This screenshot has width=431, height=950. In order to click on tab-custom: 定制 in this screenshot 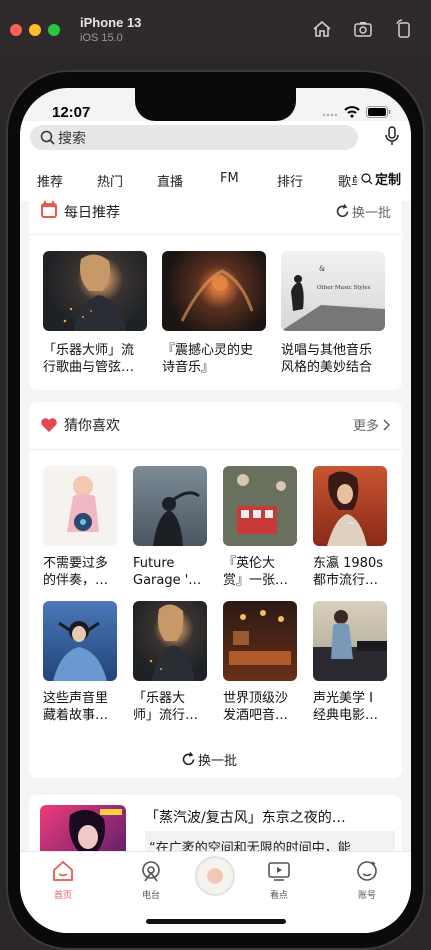, I will do `click(378, 178)`.